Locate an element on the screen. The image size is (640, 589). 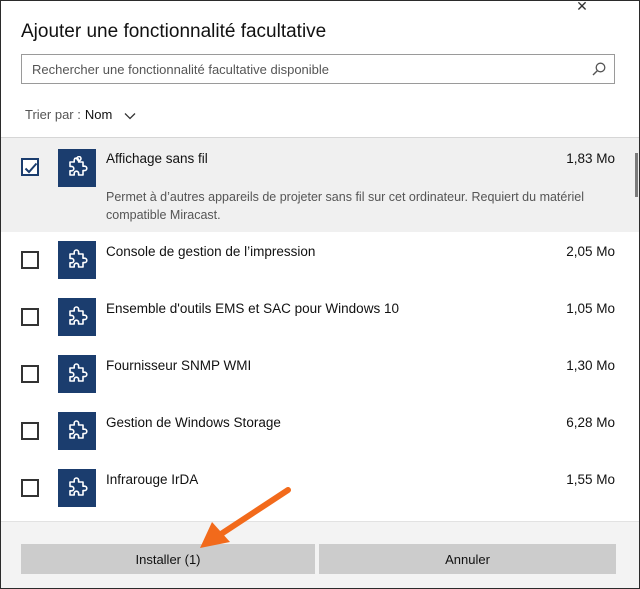
feature-size: 2,05 Mo is located at coordinates (590, 251).